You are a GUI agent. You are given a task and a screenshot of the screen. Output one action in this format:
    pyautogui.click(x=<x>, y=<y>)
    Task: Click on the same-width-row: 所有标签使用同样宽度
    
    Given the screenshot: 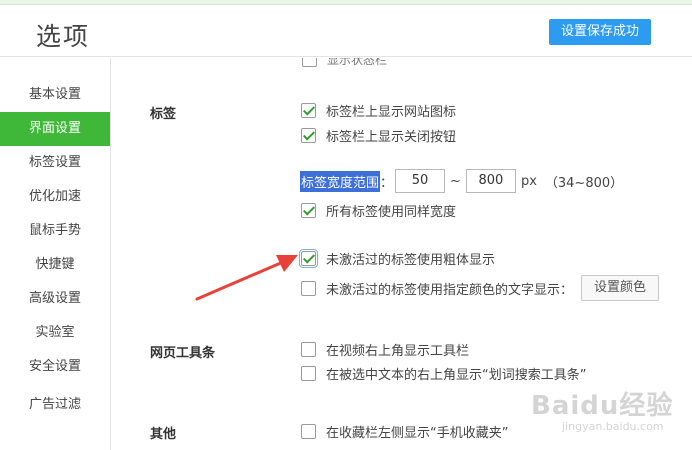 What is the action you would take?
    pyautogui.click(x=378, y=210)
    